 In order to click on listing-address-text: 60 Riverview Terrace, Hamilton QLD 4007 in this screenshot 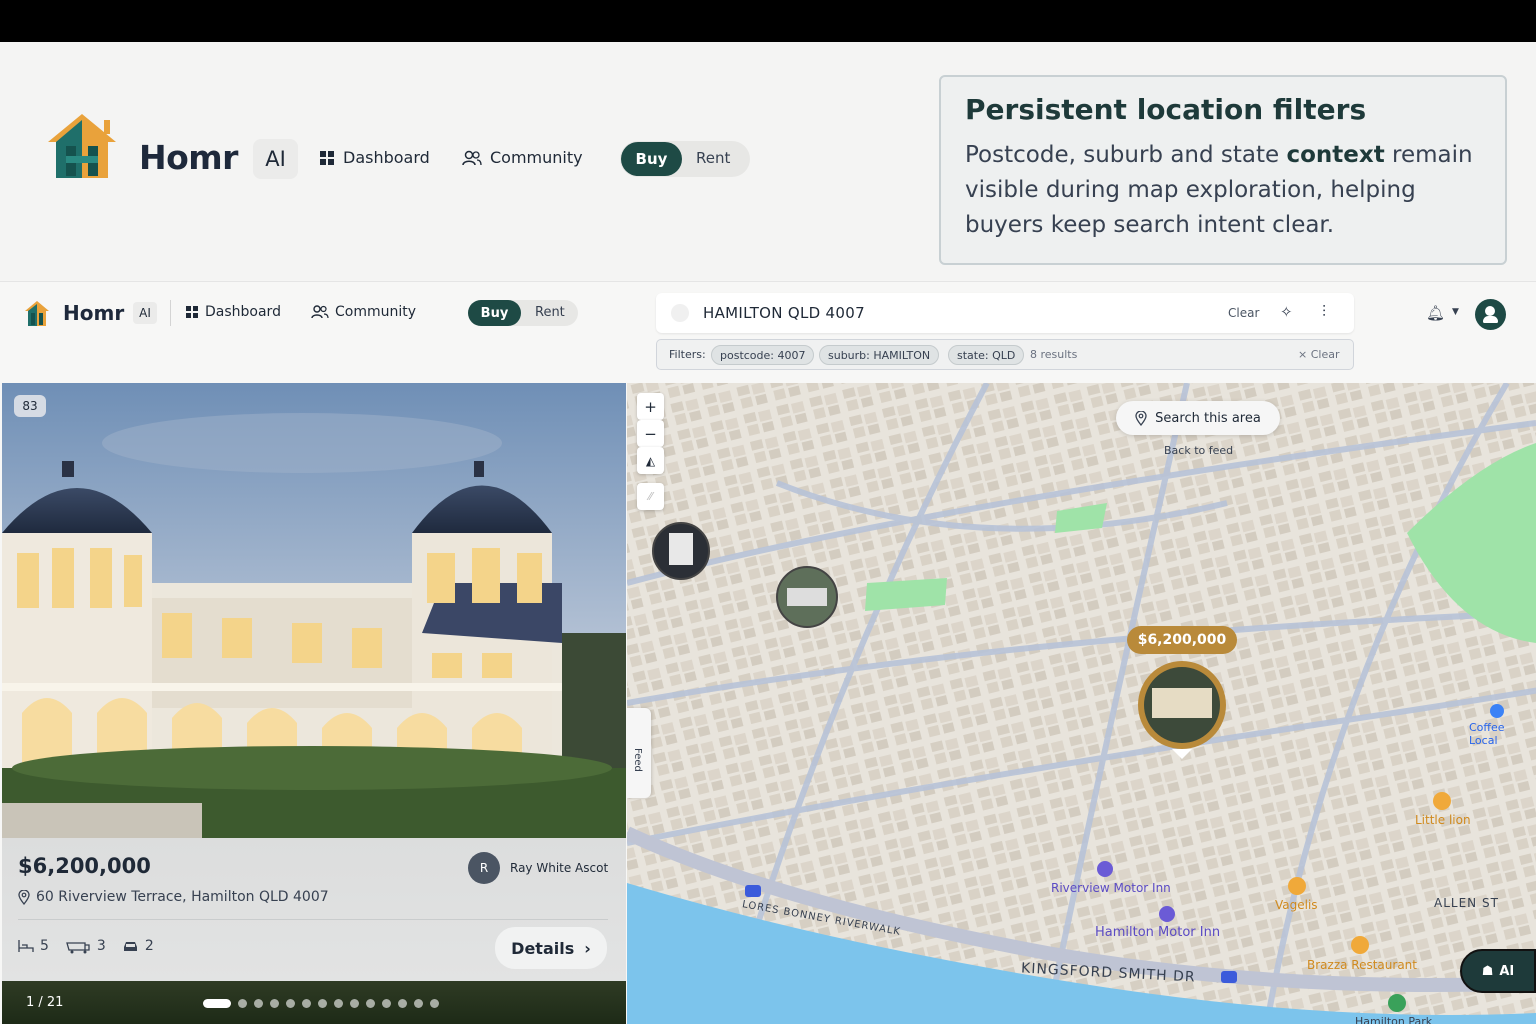, I will do `click(182, 897)`.